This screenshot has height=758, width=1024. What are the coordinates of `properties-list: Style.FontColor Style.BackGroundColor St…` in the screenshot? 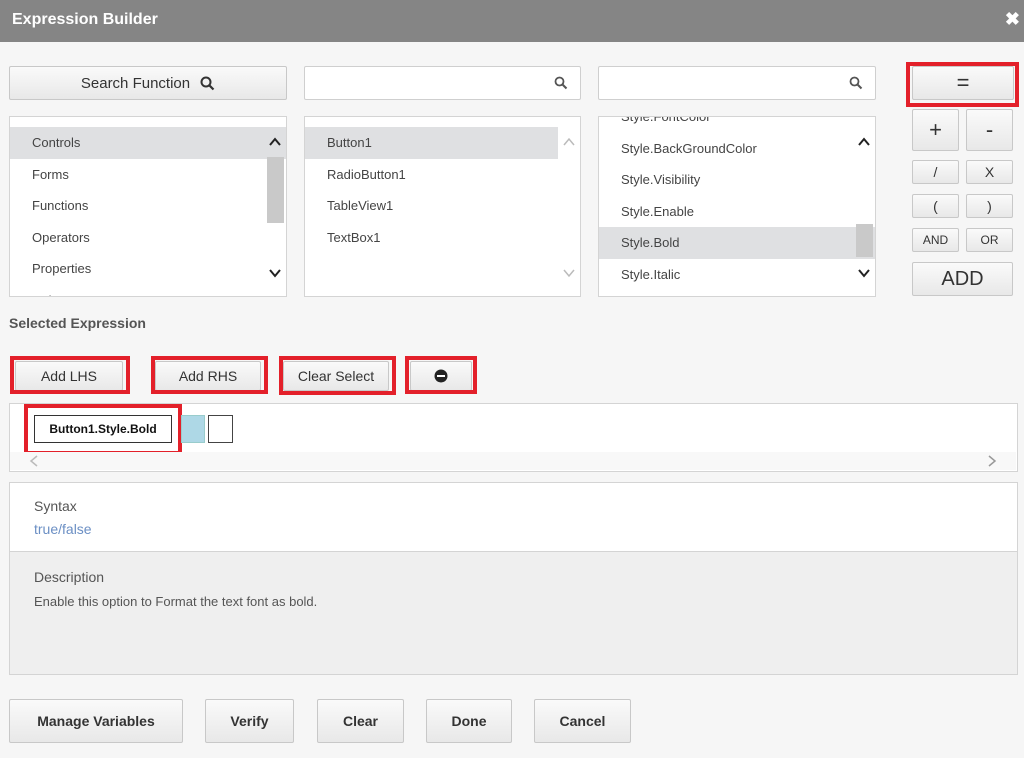 It's located at (737, 206).